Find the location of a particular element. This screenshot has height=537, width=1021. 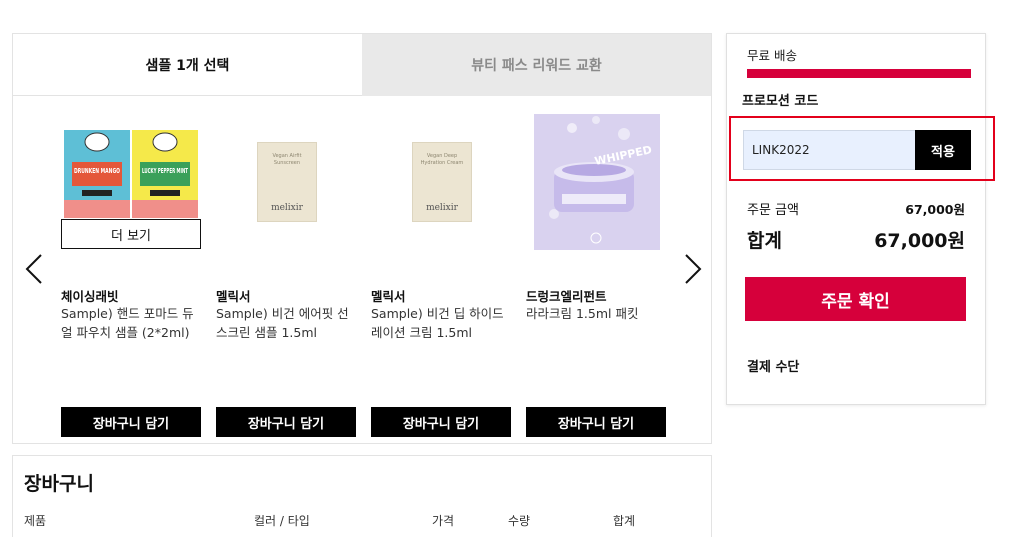

cart-panel: 장바구니 제품 컬러 / 타입 가격 수량 합계 is located at coordinates (362, 496).